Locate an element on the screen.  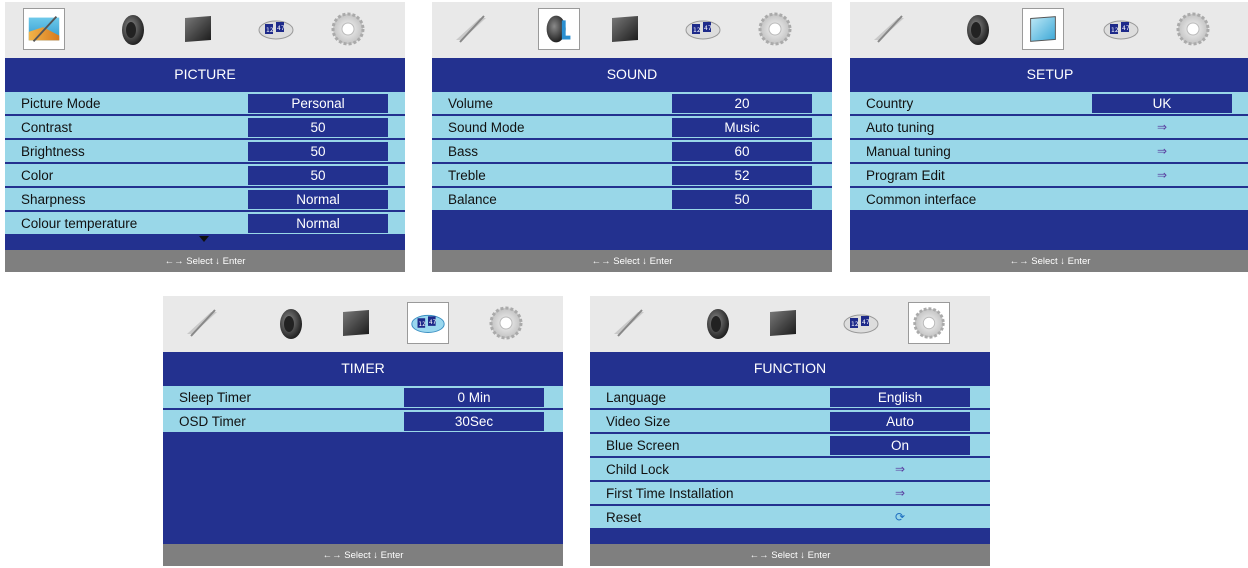
menu-row-volume: Volume 20 is located at coordinates (632, 103).